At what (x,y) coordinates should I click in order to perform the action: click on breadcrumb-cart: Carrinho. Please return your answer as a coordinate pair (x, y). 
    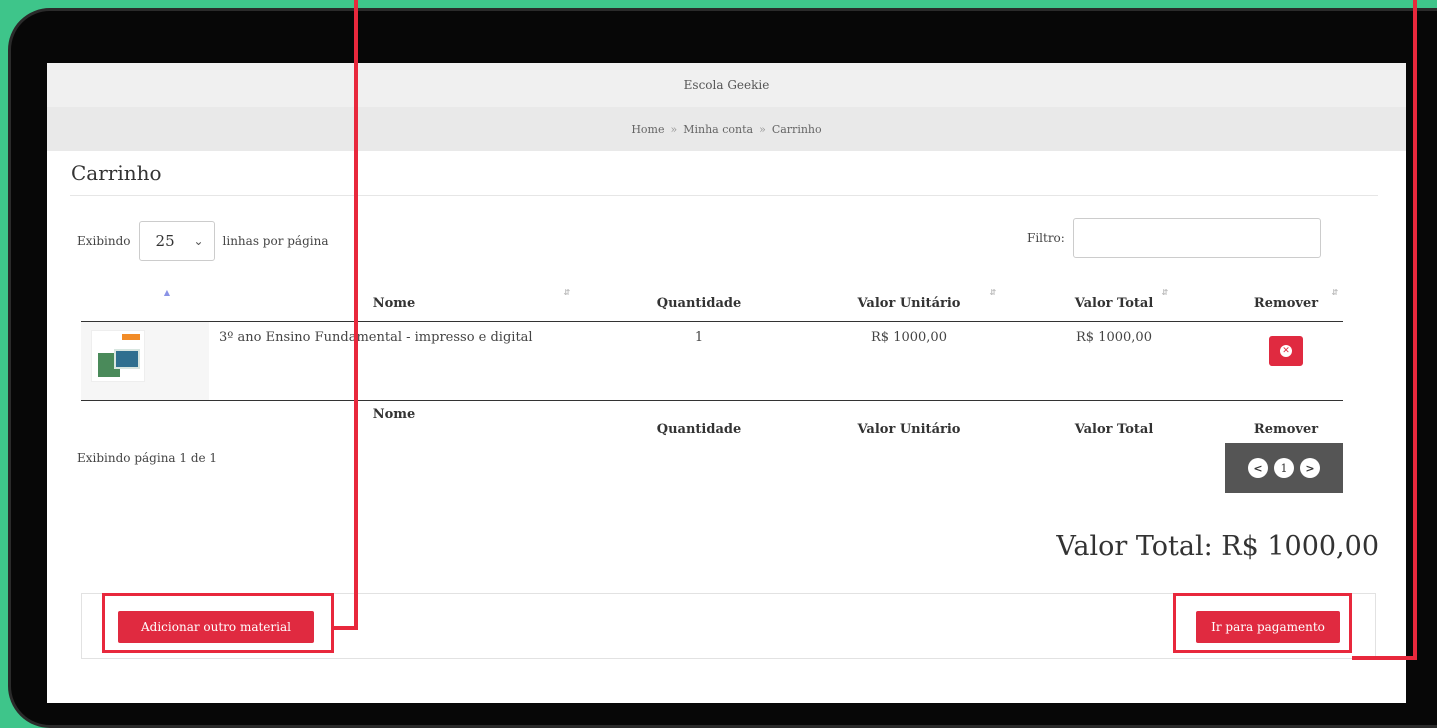
    Looking at the image, I should click on (796, 129).